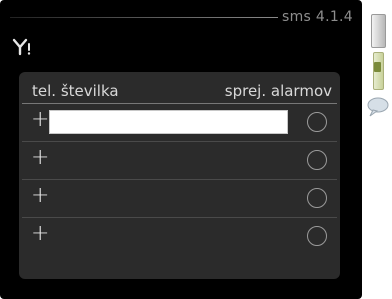 Image resolution: width=392 pixels, height=299 pixels. What do you see at coordinates (378, 107) in the screenshot?
I see `help-bubble-icon` at bounding box center [378, 107].